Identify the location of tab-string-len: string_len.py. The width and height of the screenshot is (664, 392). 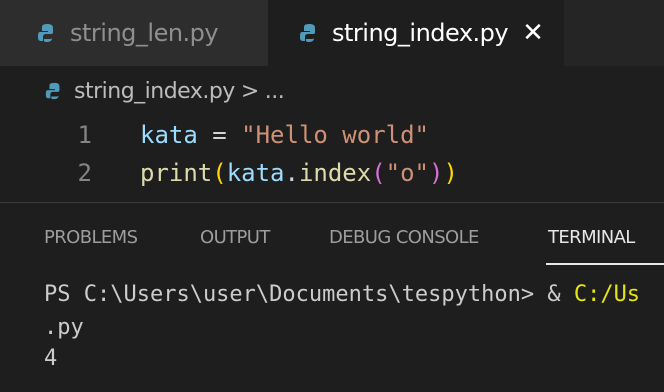
(134, 33).